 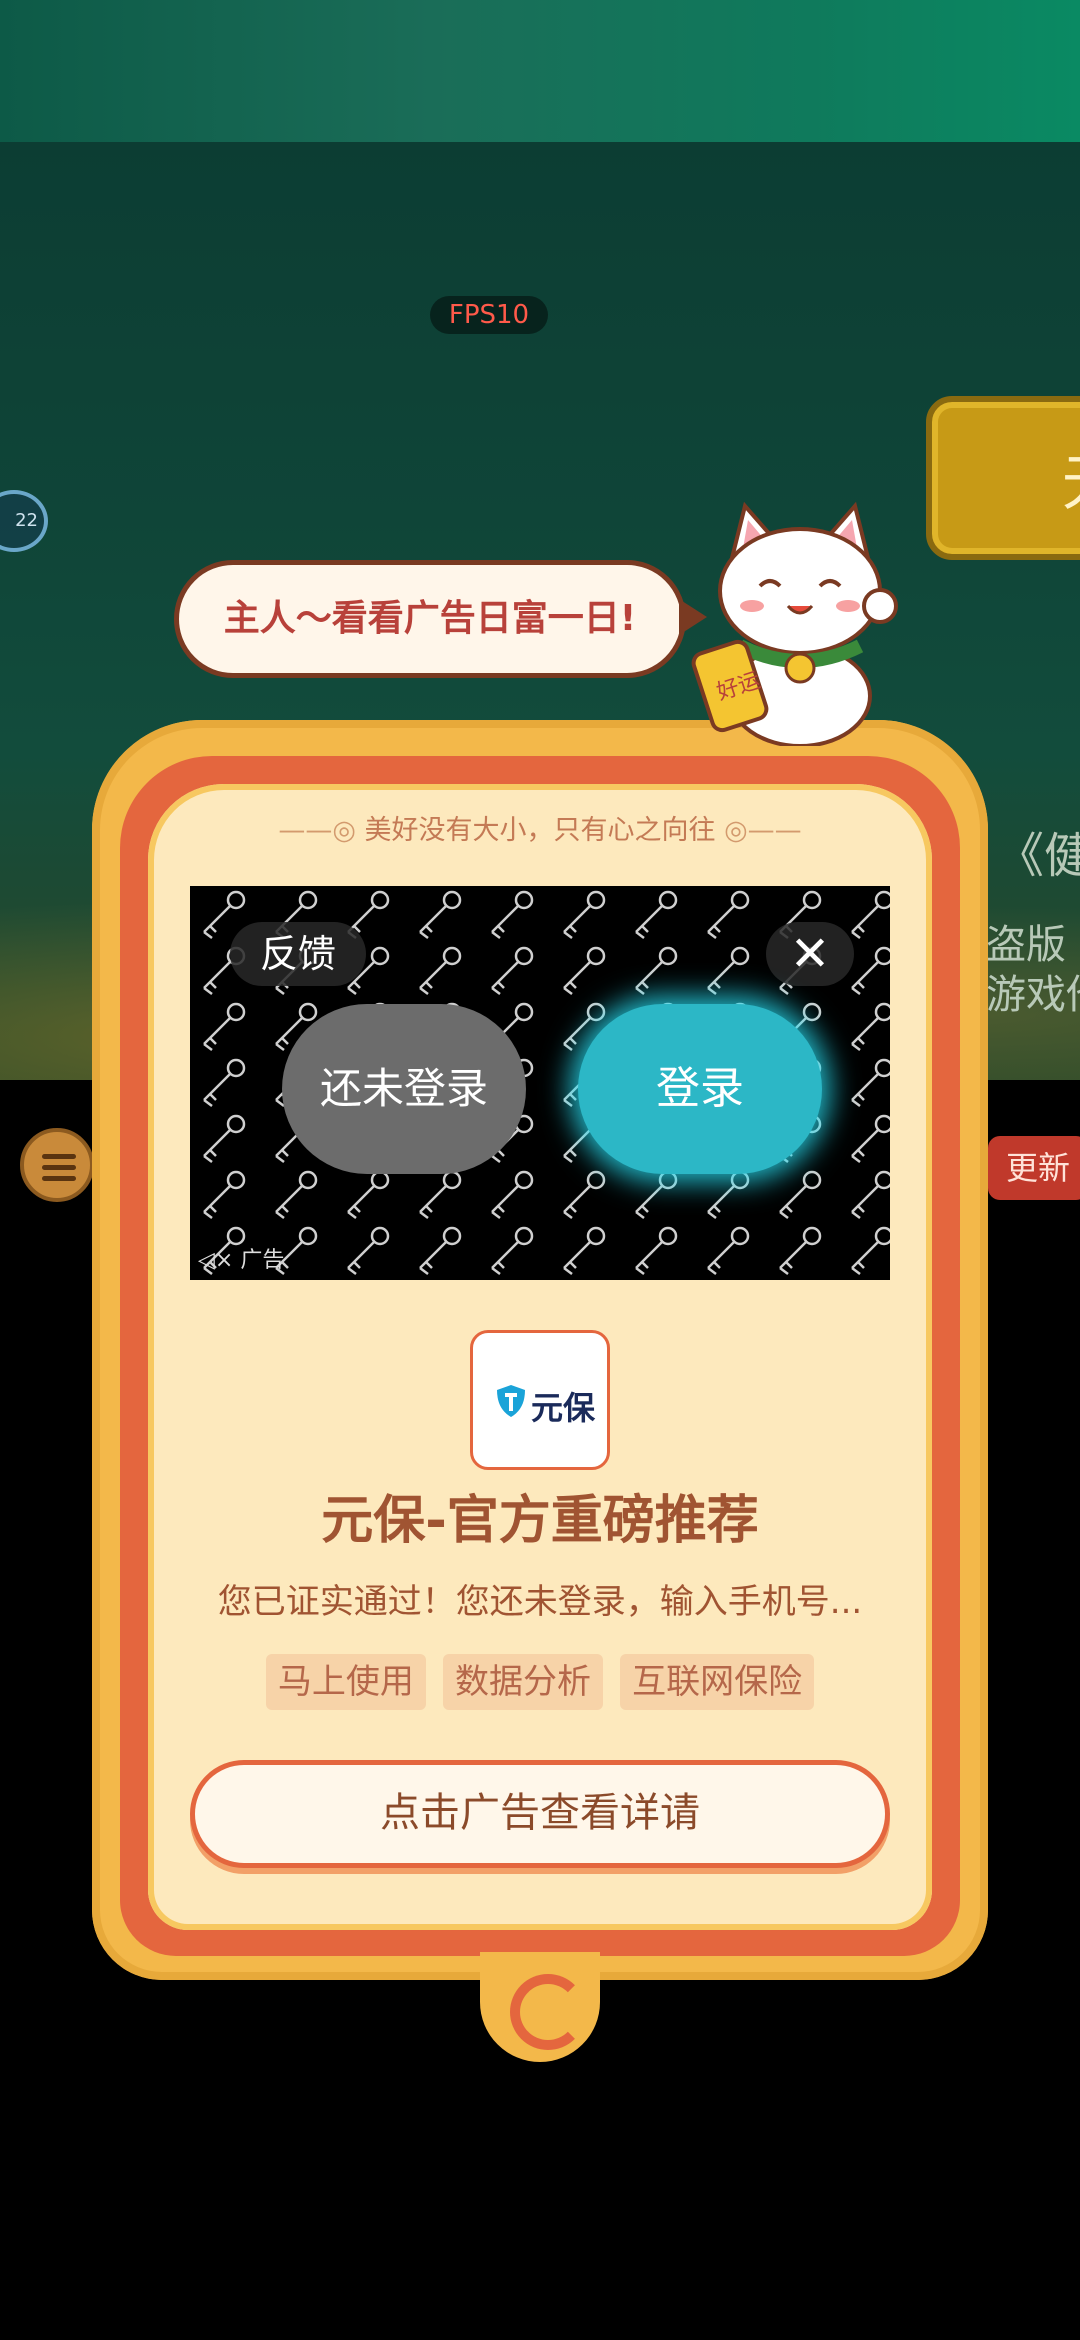 I want to click on right-sub-text: 盗版 游戏他, so click(x=1033, y=970).